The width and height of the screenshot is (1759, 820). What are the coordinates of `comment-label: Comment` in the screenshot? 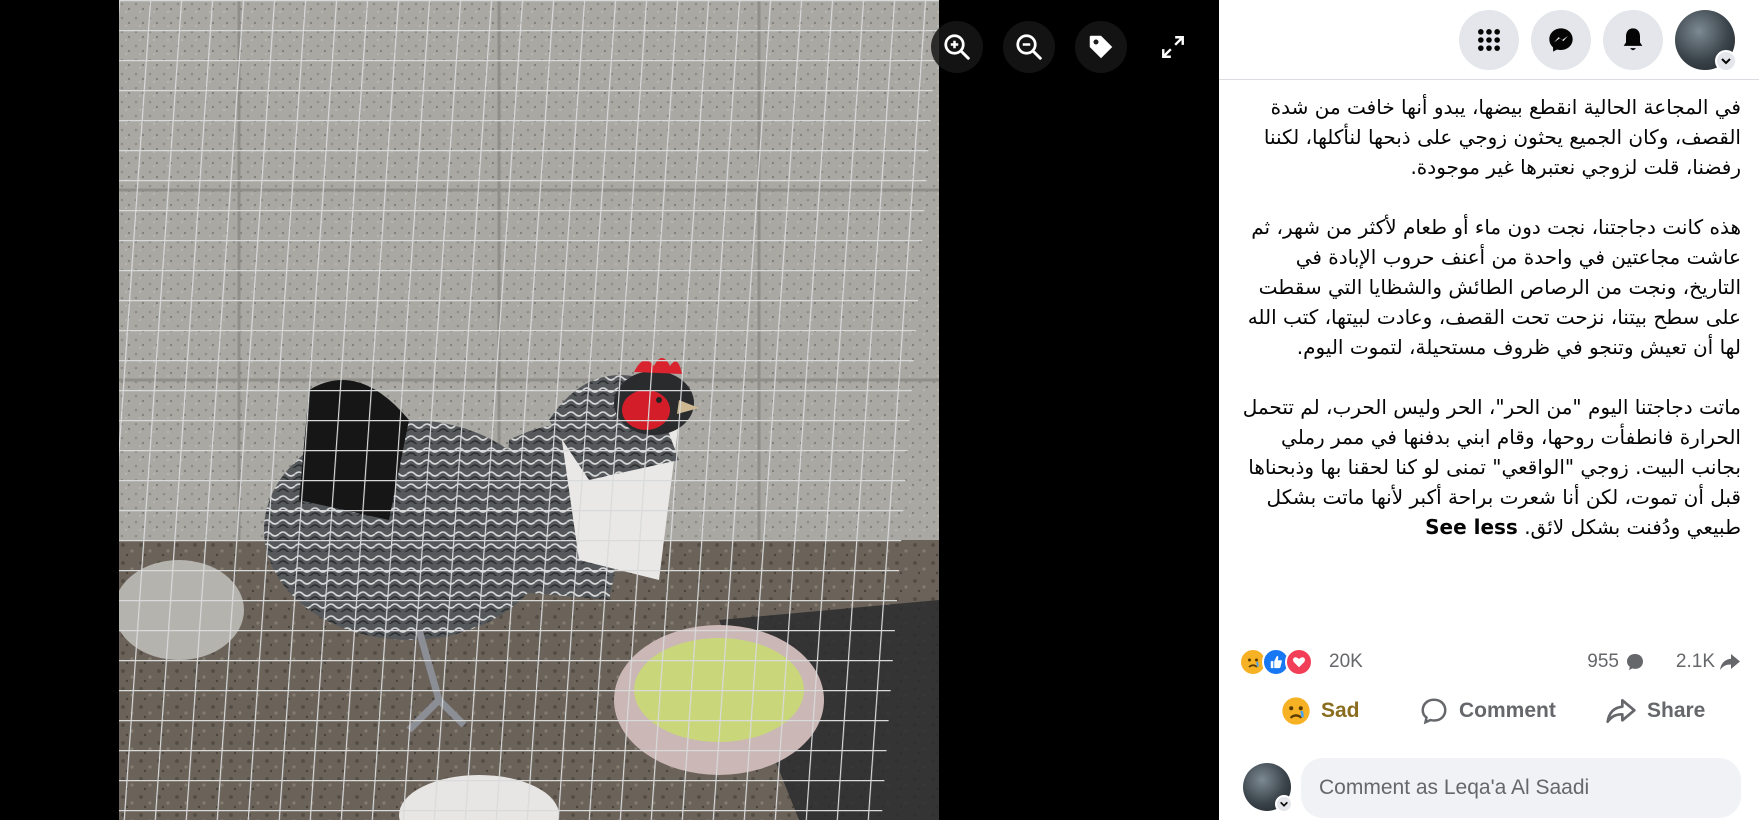 It's located at (1507, 710).